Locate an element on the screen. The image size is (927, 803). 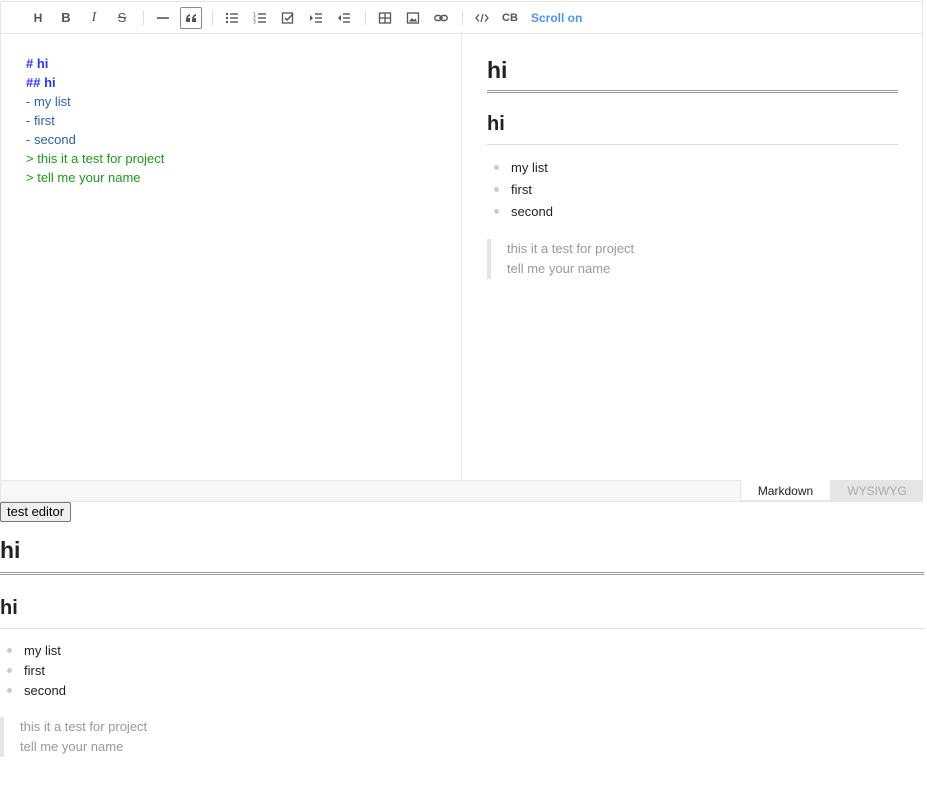
quote-button is located at coordinates (191, 17).